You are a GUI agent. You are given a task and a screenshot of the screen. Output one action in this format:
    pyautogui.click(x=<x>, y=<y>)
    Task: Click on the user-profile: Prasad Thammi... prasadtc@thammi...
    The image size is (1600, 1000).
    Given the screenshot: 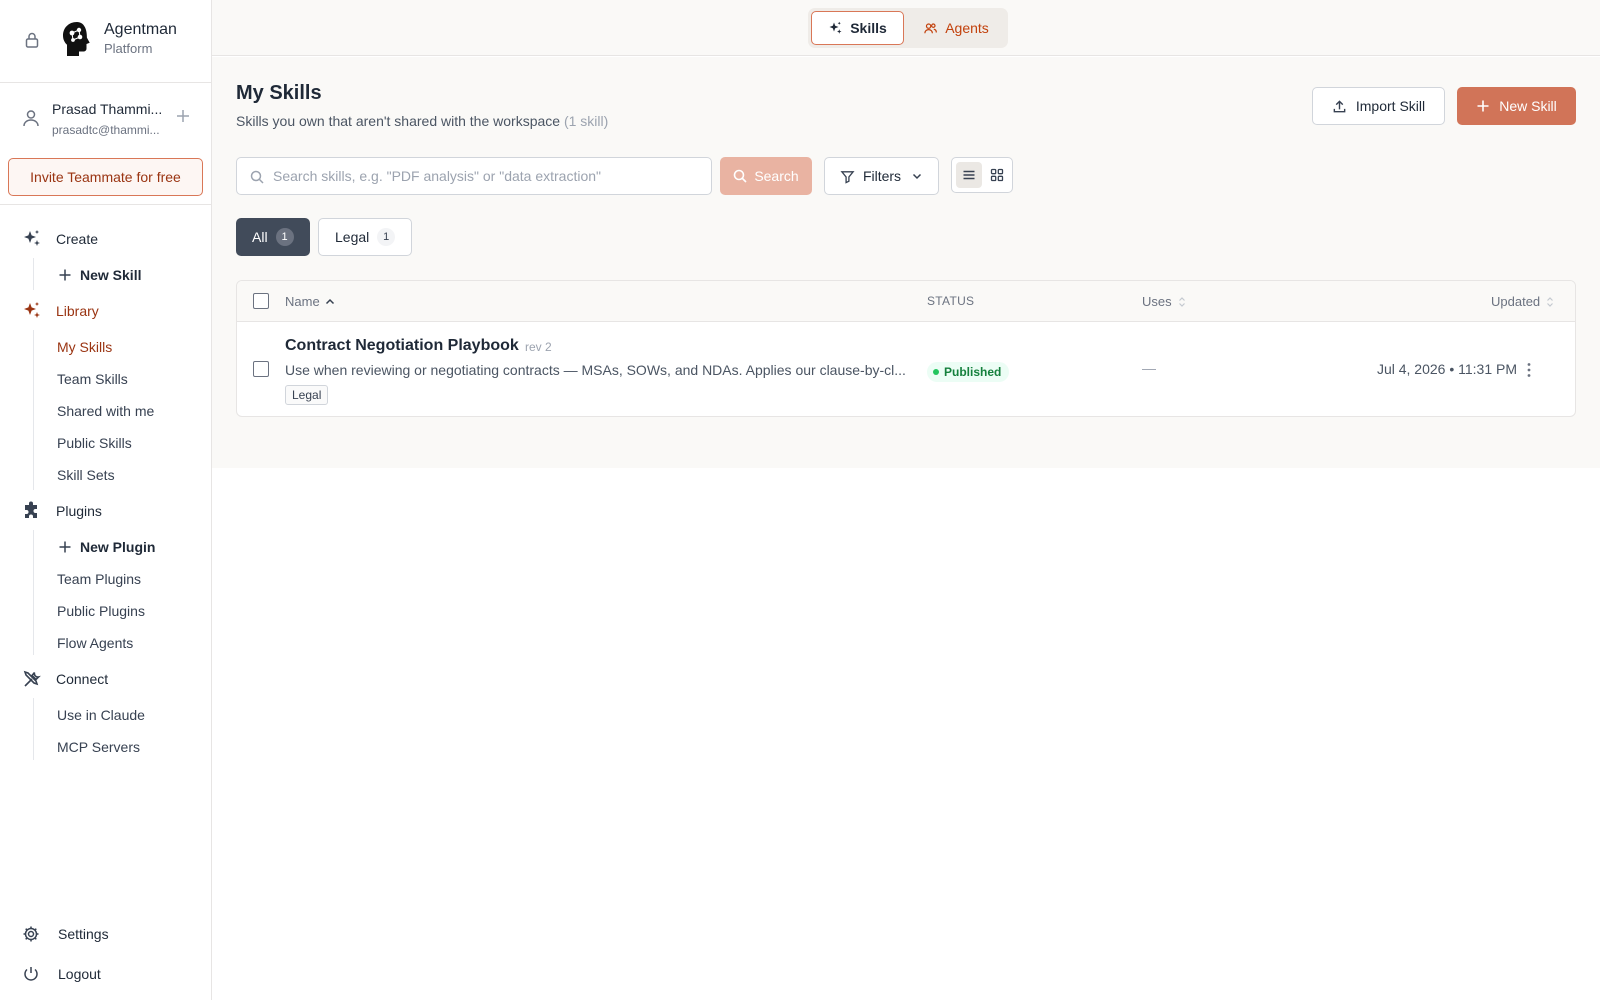 What is the action you would take?
    pyautogui.click(x=105, y=117)
    